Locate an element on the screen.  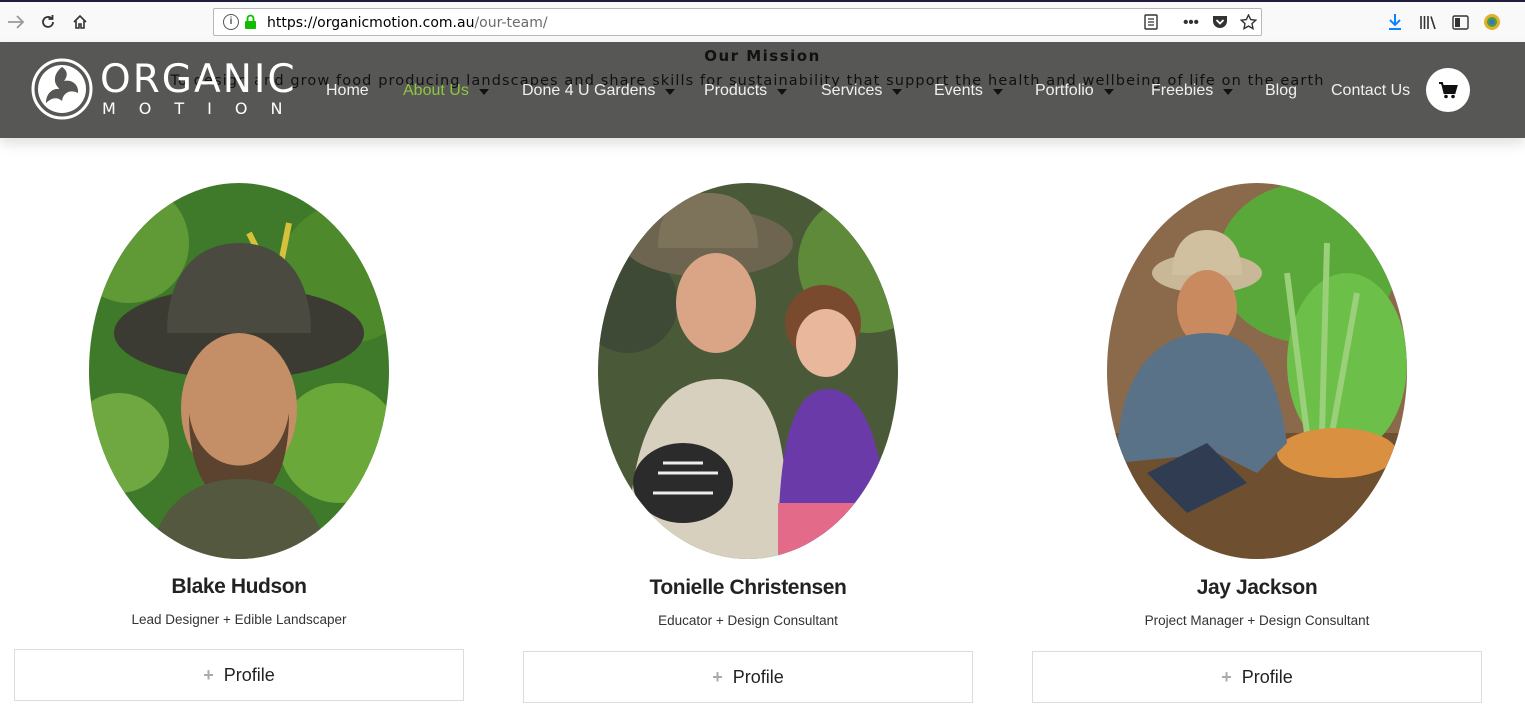
reader-view-icon is located at coordinates (1151, 22).